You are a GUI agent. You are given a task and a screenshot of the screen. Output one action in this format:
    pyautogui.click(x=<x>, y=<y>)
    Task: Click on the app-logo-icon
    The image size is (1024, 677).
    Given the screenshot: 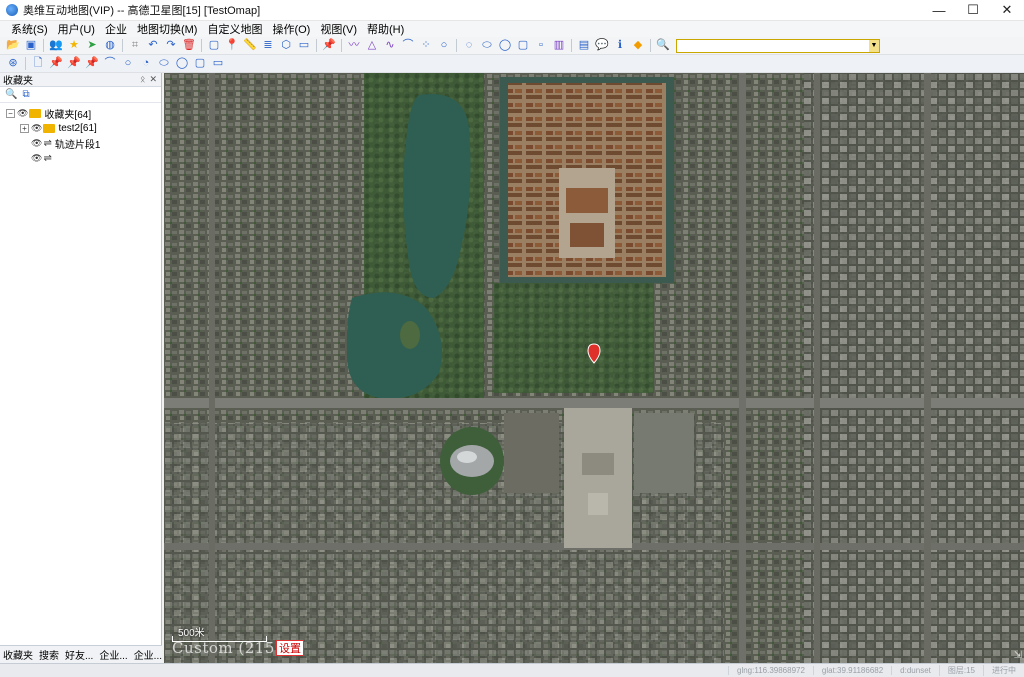 What is the action you would take?
    pyautogui.click(x=12, y=10)
    